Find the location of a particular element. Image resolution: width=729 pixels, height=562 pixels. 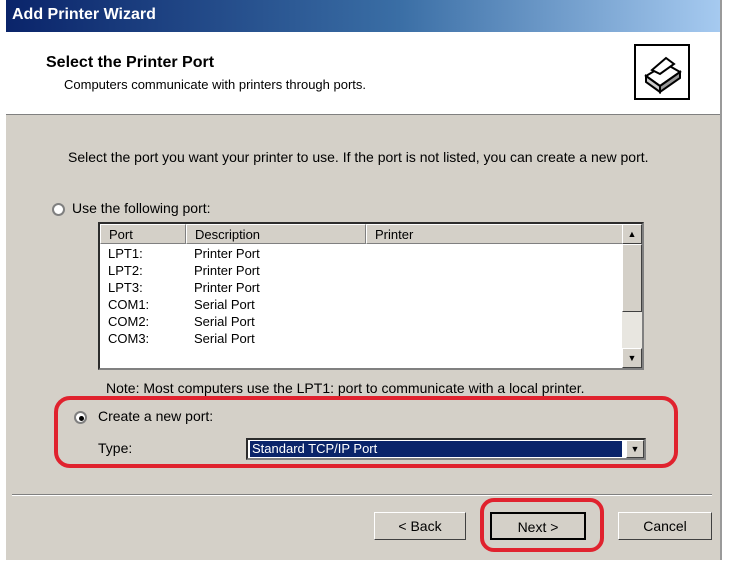

port-cell: LPT2: is located at coordinates (125, 270).